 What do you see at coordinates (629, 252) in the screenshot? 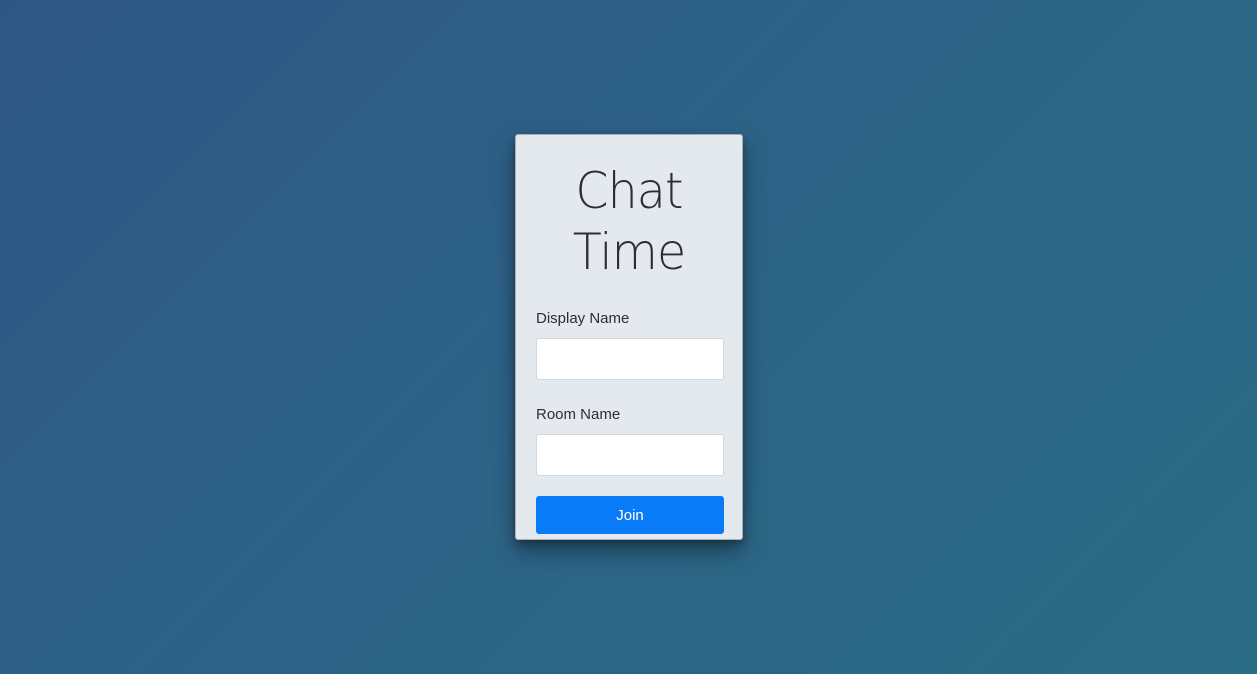
I see `app-title-line-2: Time` at bounding box center [629, 252].